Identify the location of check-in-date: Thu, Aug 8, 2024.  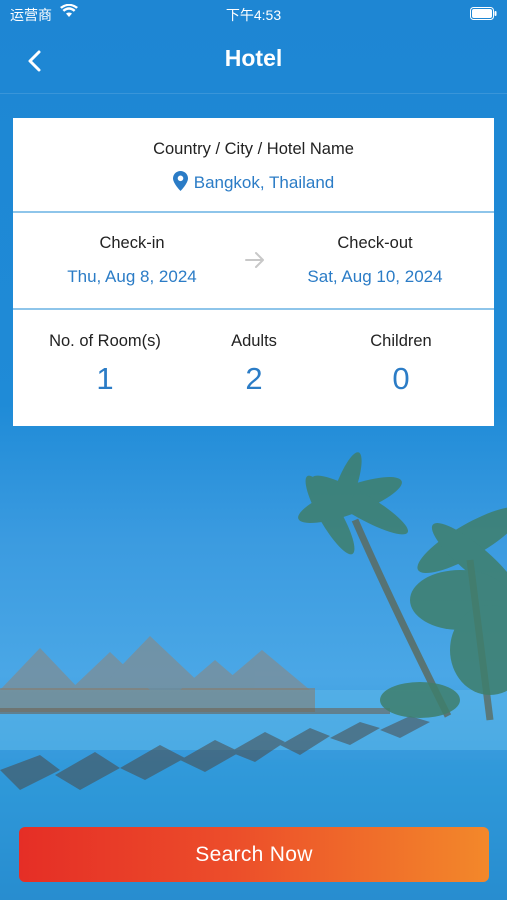
(132, 277).